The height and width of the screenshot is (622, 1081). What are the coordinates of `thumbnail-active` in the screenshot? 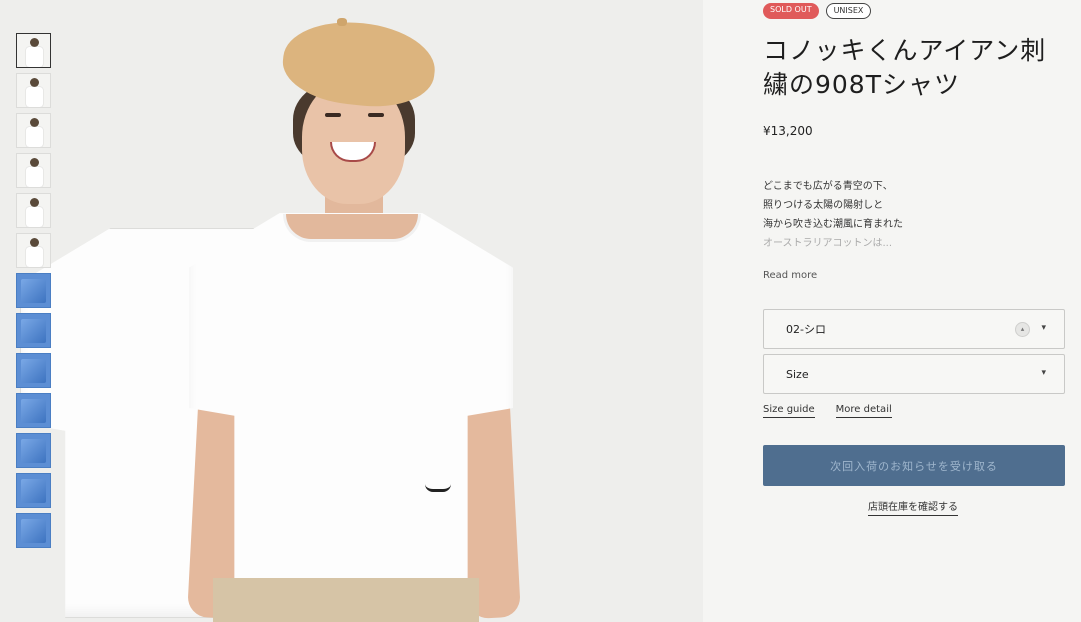 It's located at (33, 50).